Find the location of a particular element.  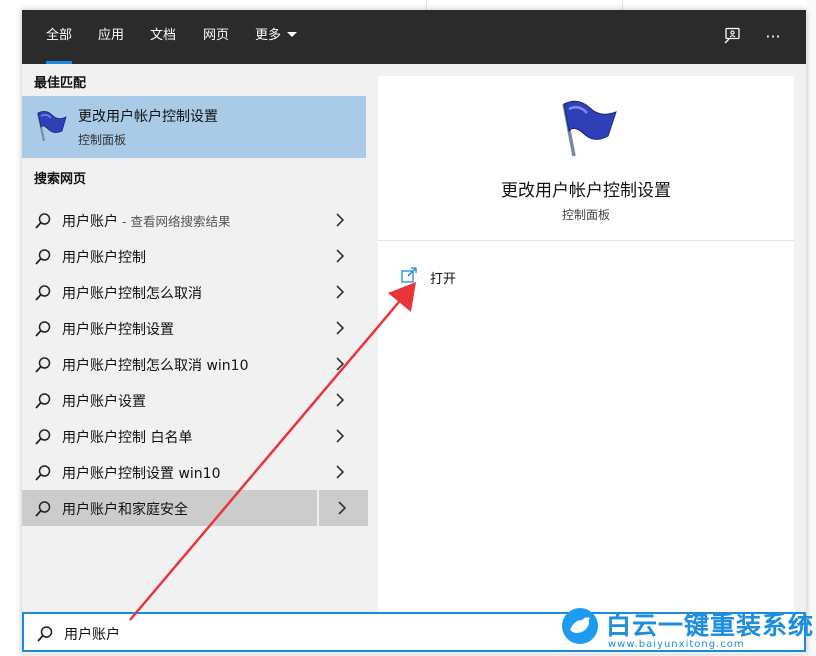

web-result-text: 用户账户控制 白名单 is located at coordinates (127, 438).